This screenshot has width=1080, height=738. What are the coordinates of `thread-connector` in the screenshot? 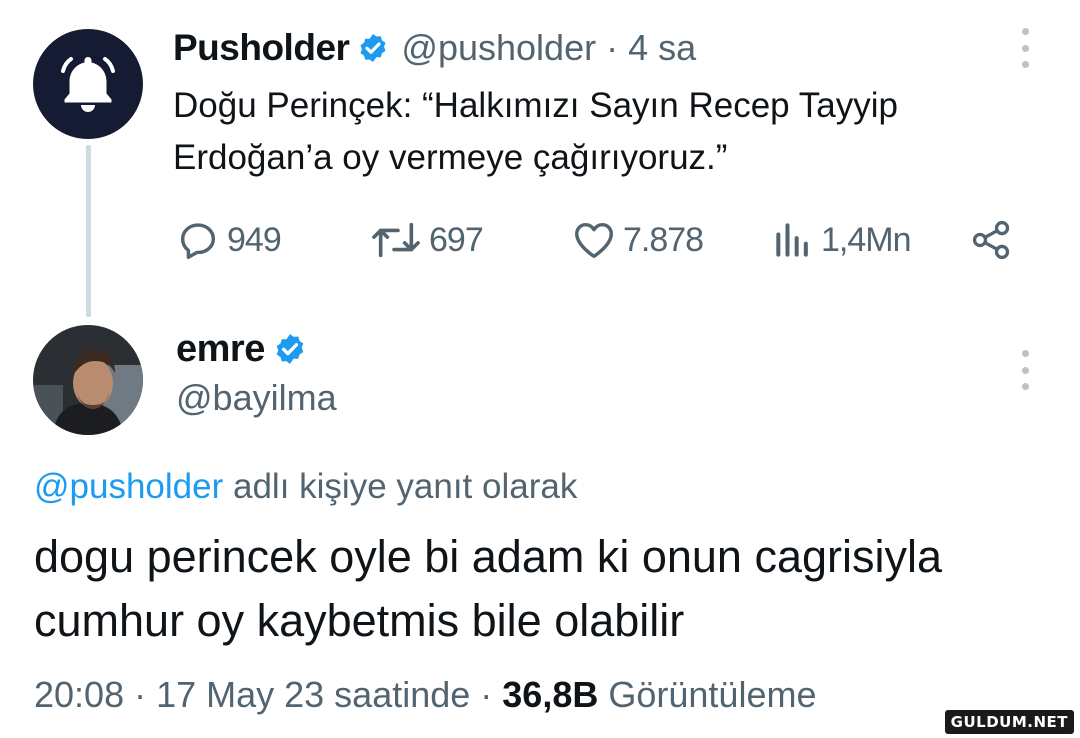 It's located at (88, 231).